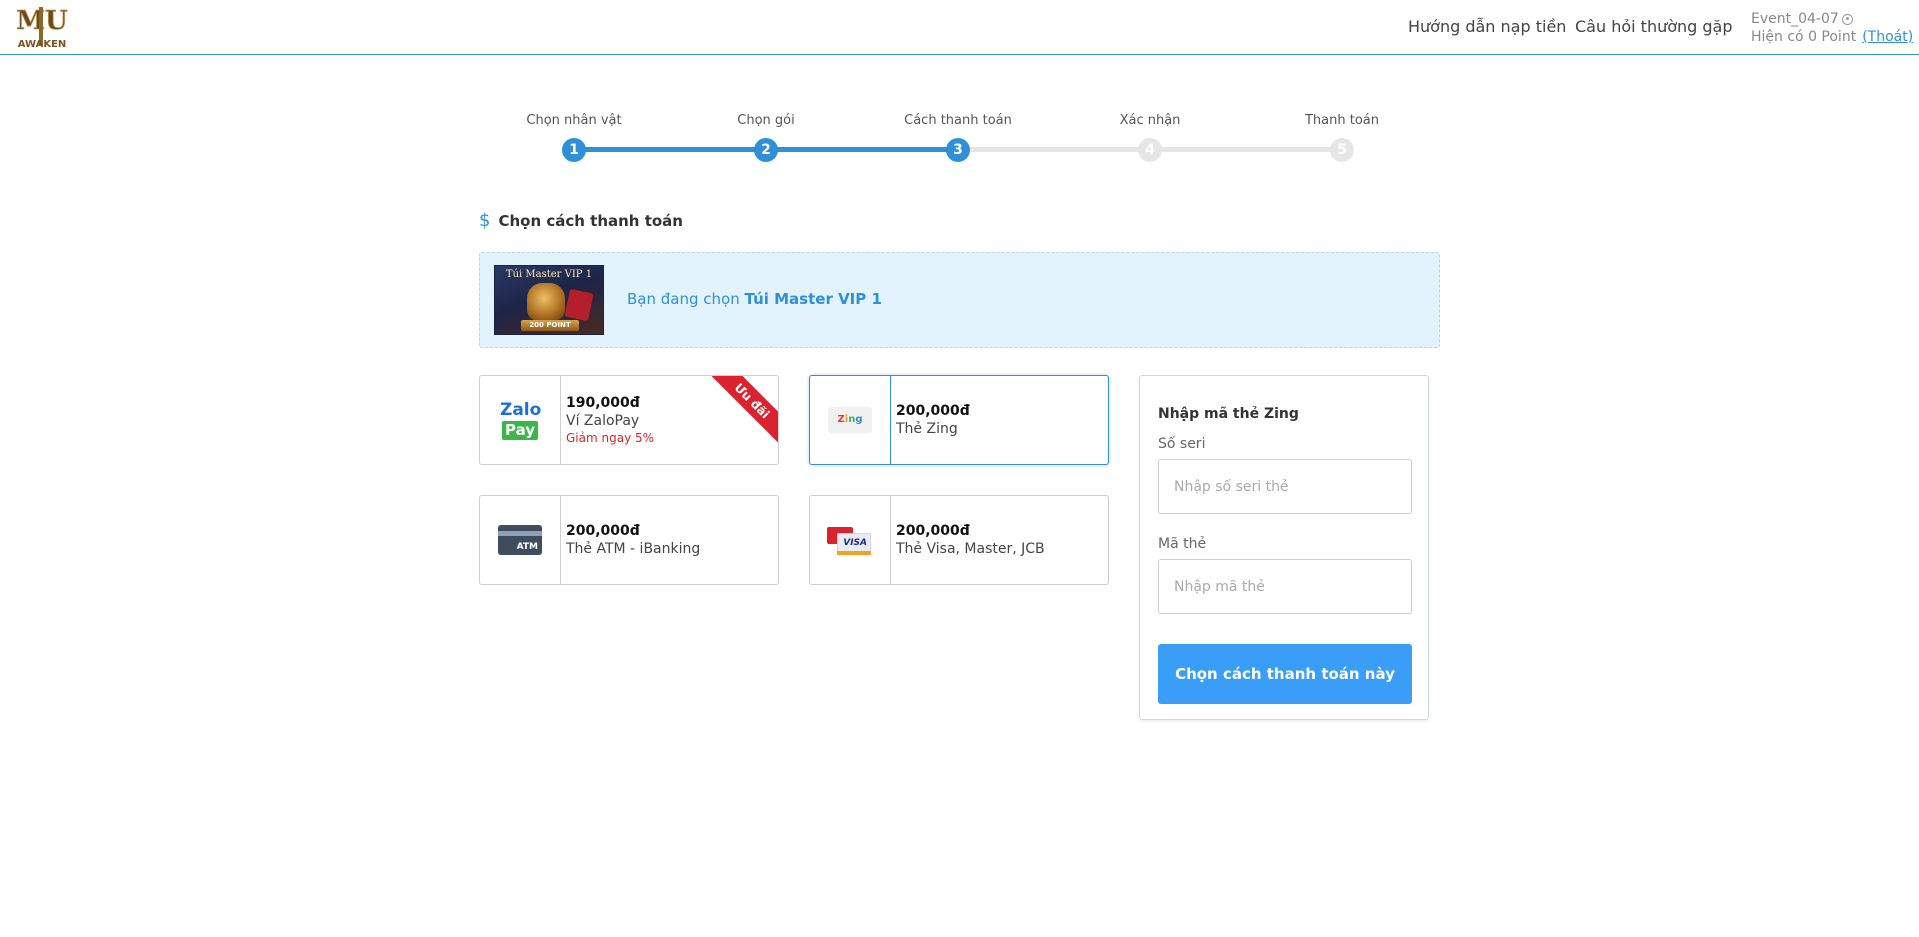 Image resolution: width=1919 pixels, height=937 pixels. What do you see at coordinates (42, 44) in the screenshot?
I see `svg-text: AWAKEN` at bounding box center [42, 44].